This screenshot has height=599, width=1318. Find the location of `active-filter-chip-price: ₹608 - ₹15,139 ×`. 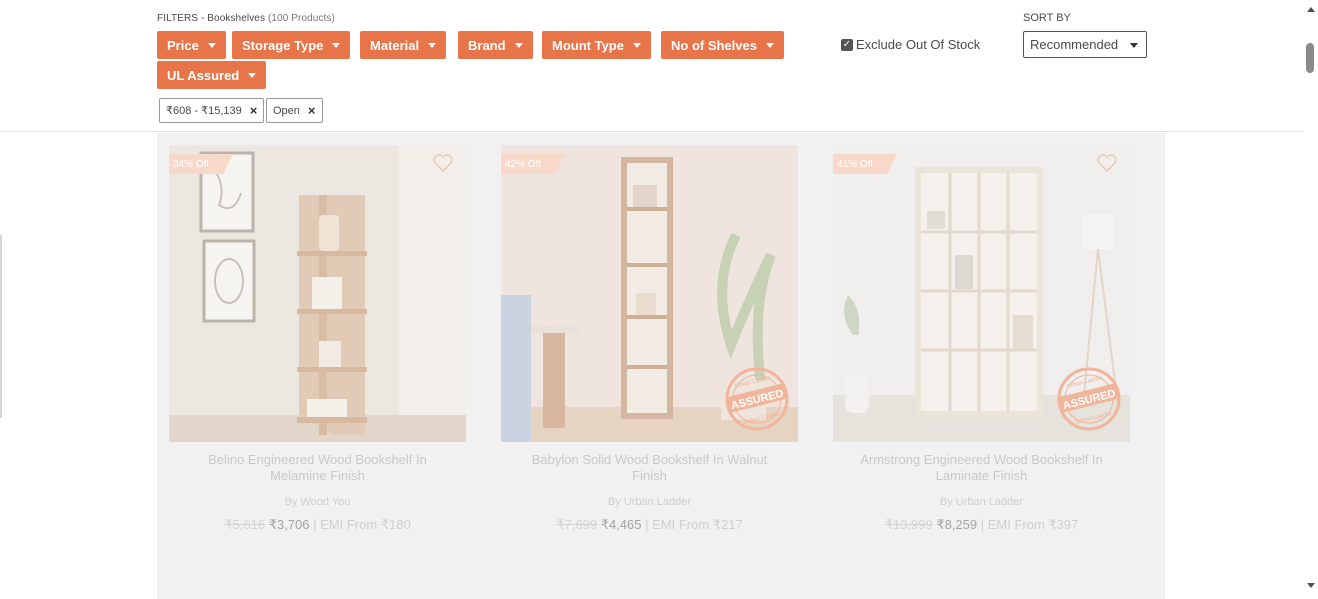

active-filter-chip-price: ₹608 - ₹15,139 × is located at coordinates (212, 110).